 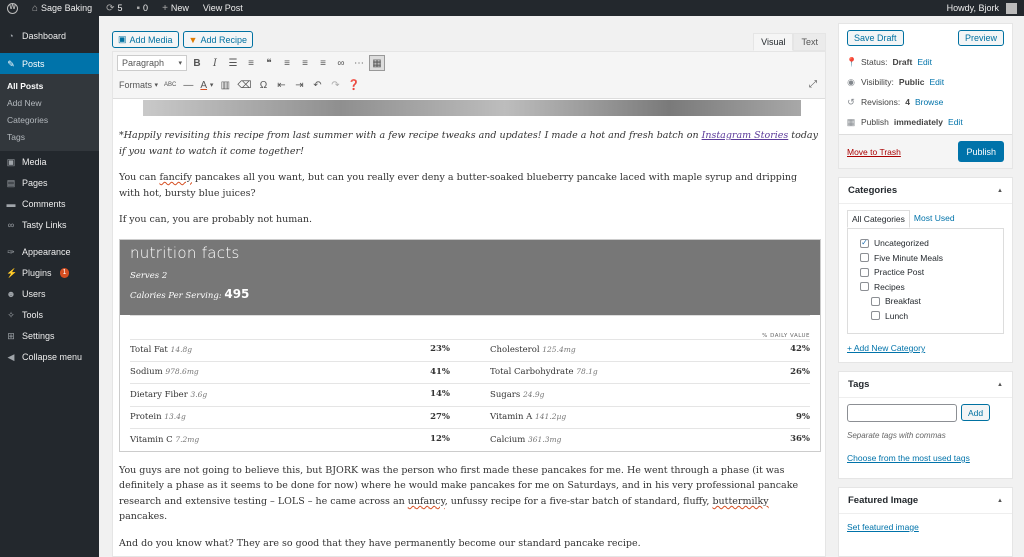 What do you see at coordinates (49, 63) in the screenshot?
I see `sidebar-item-posts: ✎ Posts` at bounding box center [49, 63].